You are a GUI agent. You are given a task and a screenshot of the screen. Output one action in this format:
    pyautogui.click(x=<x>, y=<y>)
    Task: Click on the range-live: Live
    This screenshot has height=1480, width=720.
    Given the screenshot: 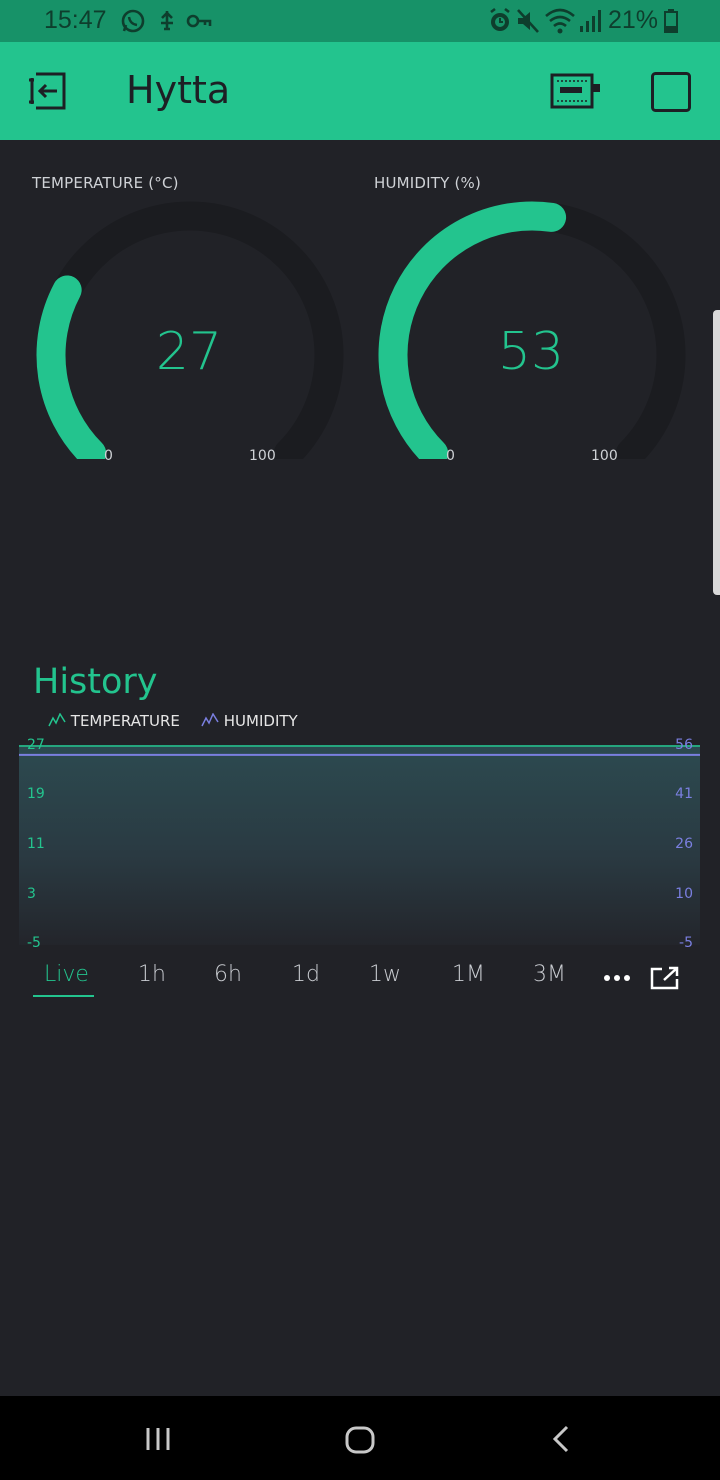 What is the action you would take?
    pyautogui.click(x=66, y=974)
    